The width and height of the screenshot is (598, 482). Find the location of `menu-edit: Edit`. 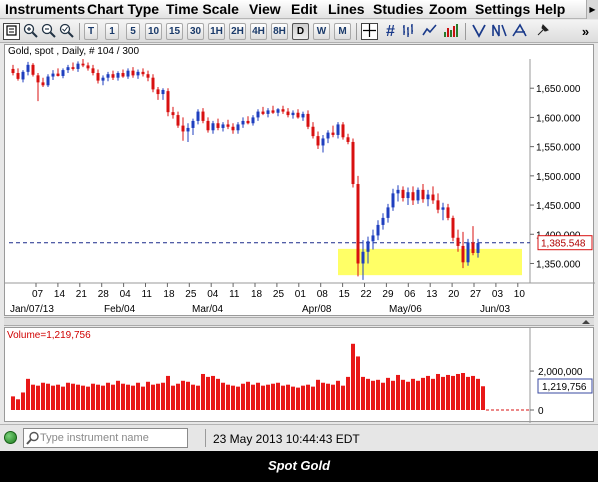

menu-edit: Edit is located at coordinates (304, 9).